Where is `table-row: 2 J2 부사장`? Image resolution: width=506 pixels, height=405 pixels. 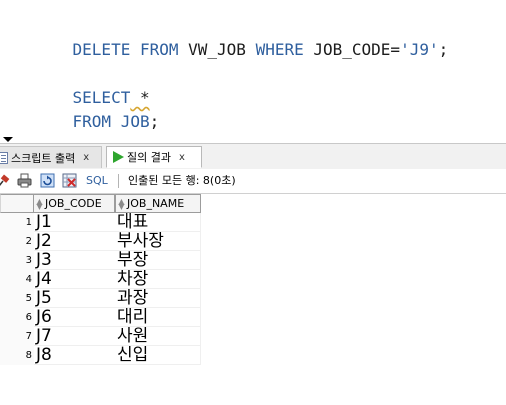
table-row: 2 J2 부사장 is located at coordinates (100, 241).